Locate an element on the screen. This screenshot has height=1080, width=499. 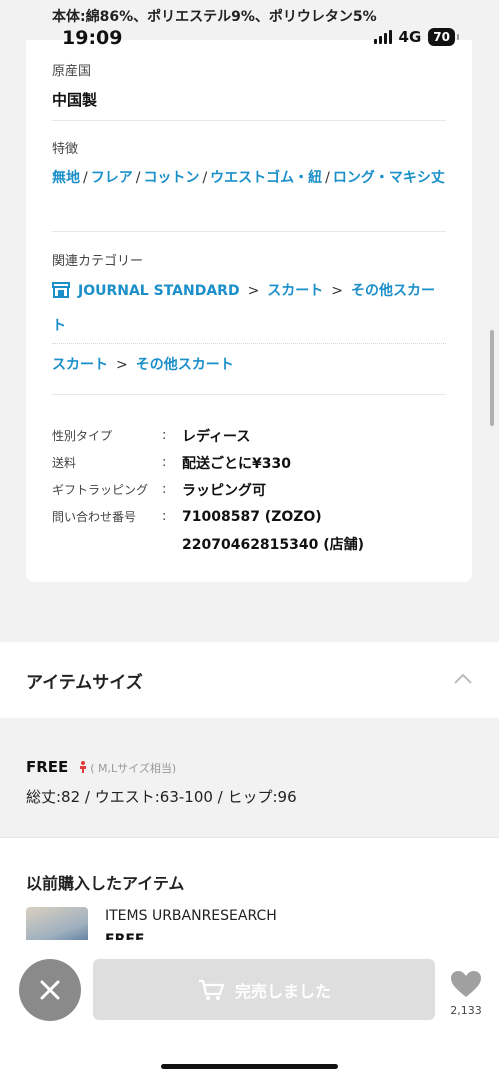
related-line-2-section: スカート > その他スカート is located at coordinates (249, 365).